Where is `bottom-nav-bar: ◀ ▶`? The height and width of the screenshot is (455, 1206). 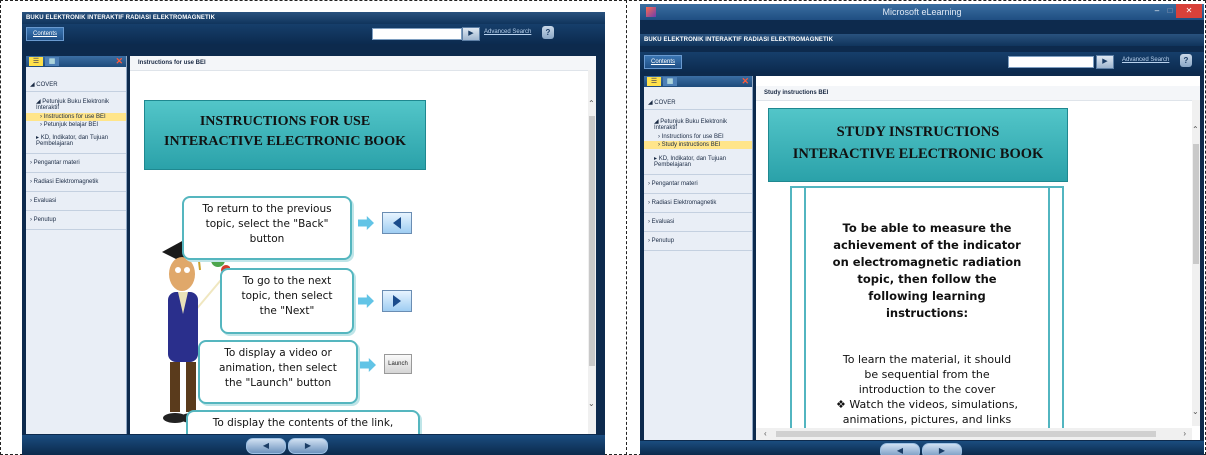 bottom-nav-bar: ◀ ▶ is located at coordinates (313, 445).